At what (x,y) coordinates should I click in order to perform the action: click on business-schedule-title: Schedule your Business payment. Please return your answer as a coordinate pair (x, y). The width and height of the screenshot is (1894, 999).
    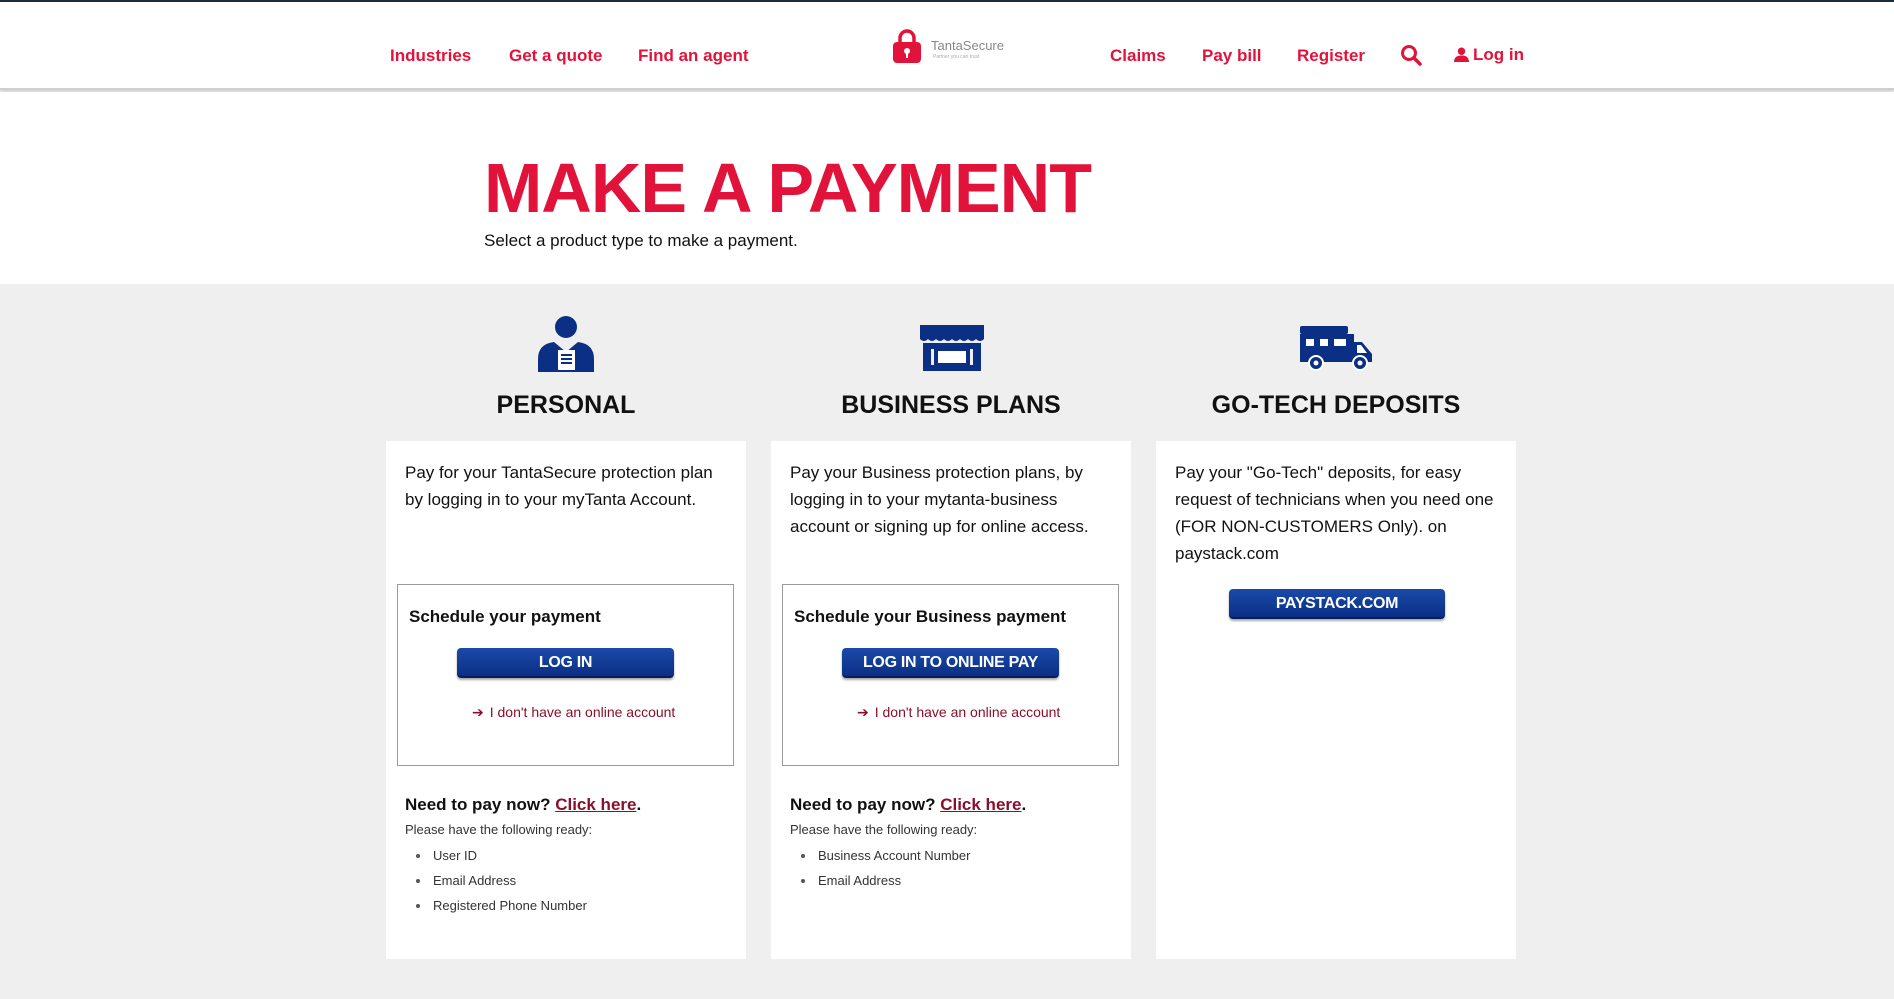
    Looking at the image, I should click on (930, 616).